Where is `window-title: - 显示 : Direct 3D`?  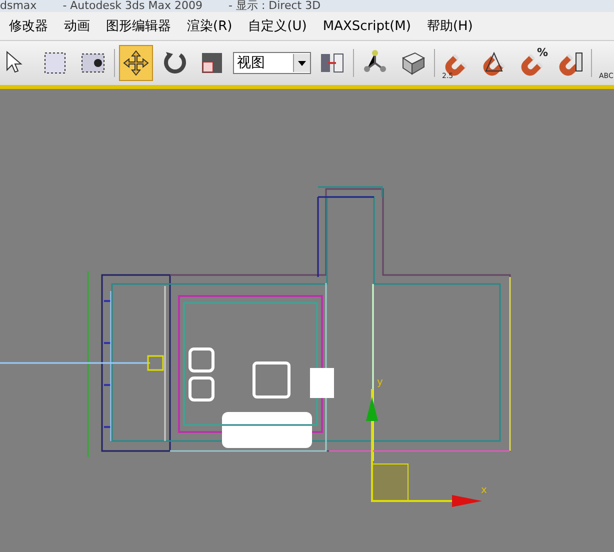
window-title: - 显示 : Direct 3D is located at coordinates (274, 6).